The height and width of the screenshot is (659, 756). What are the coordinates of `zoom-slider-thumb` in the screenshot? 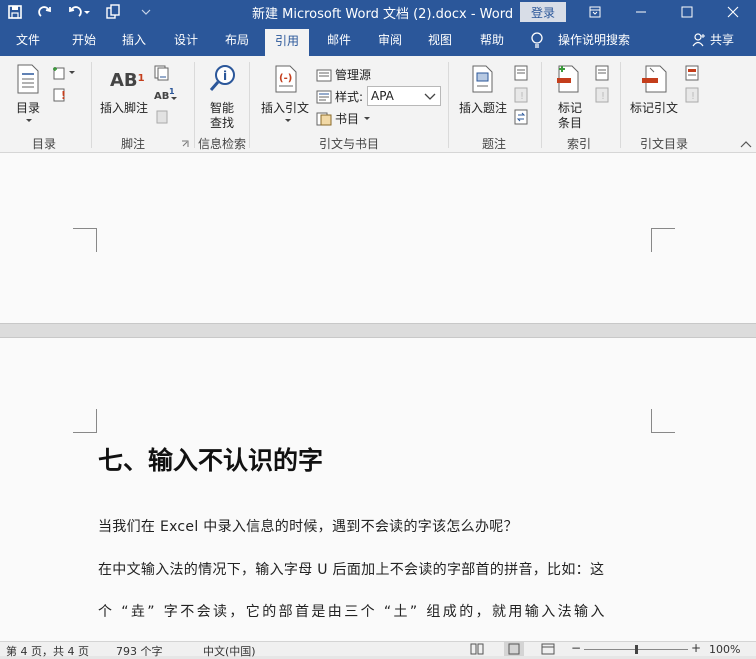 It's located at (636, 649).